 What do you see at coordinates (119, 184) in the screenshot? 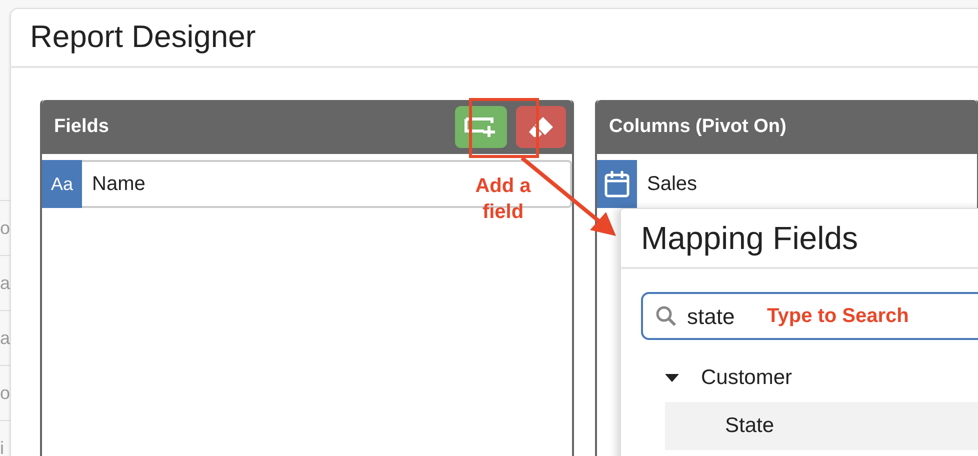
I see `field-label: Name` at bounding box center [119, 184].